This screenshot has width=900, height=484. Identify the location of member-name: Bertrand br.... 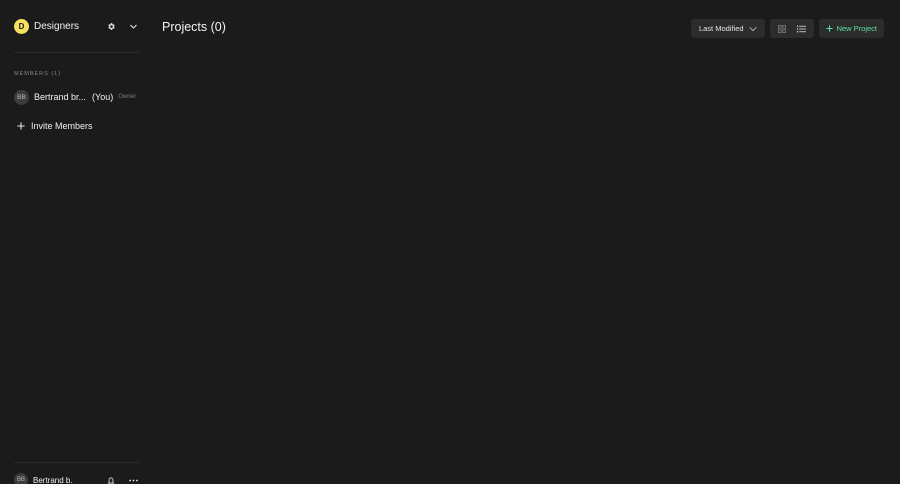
(60, 97).